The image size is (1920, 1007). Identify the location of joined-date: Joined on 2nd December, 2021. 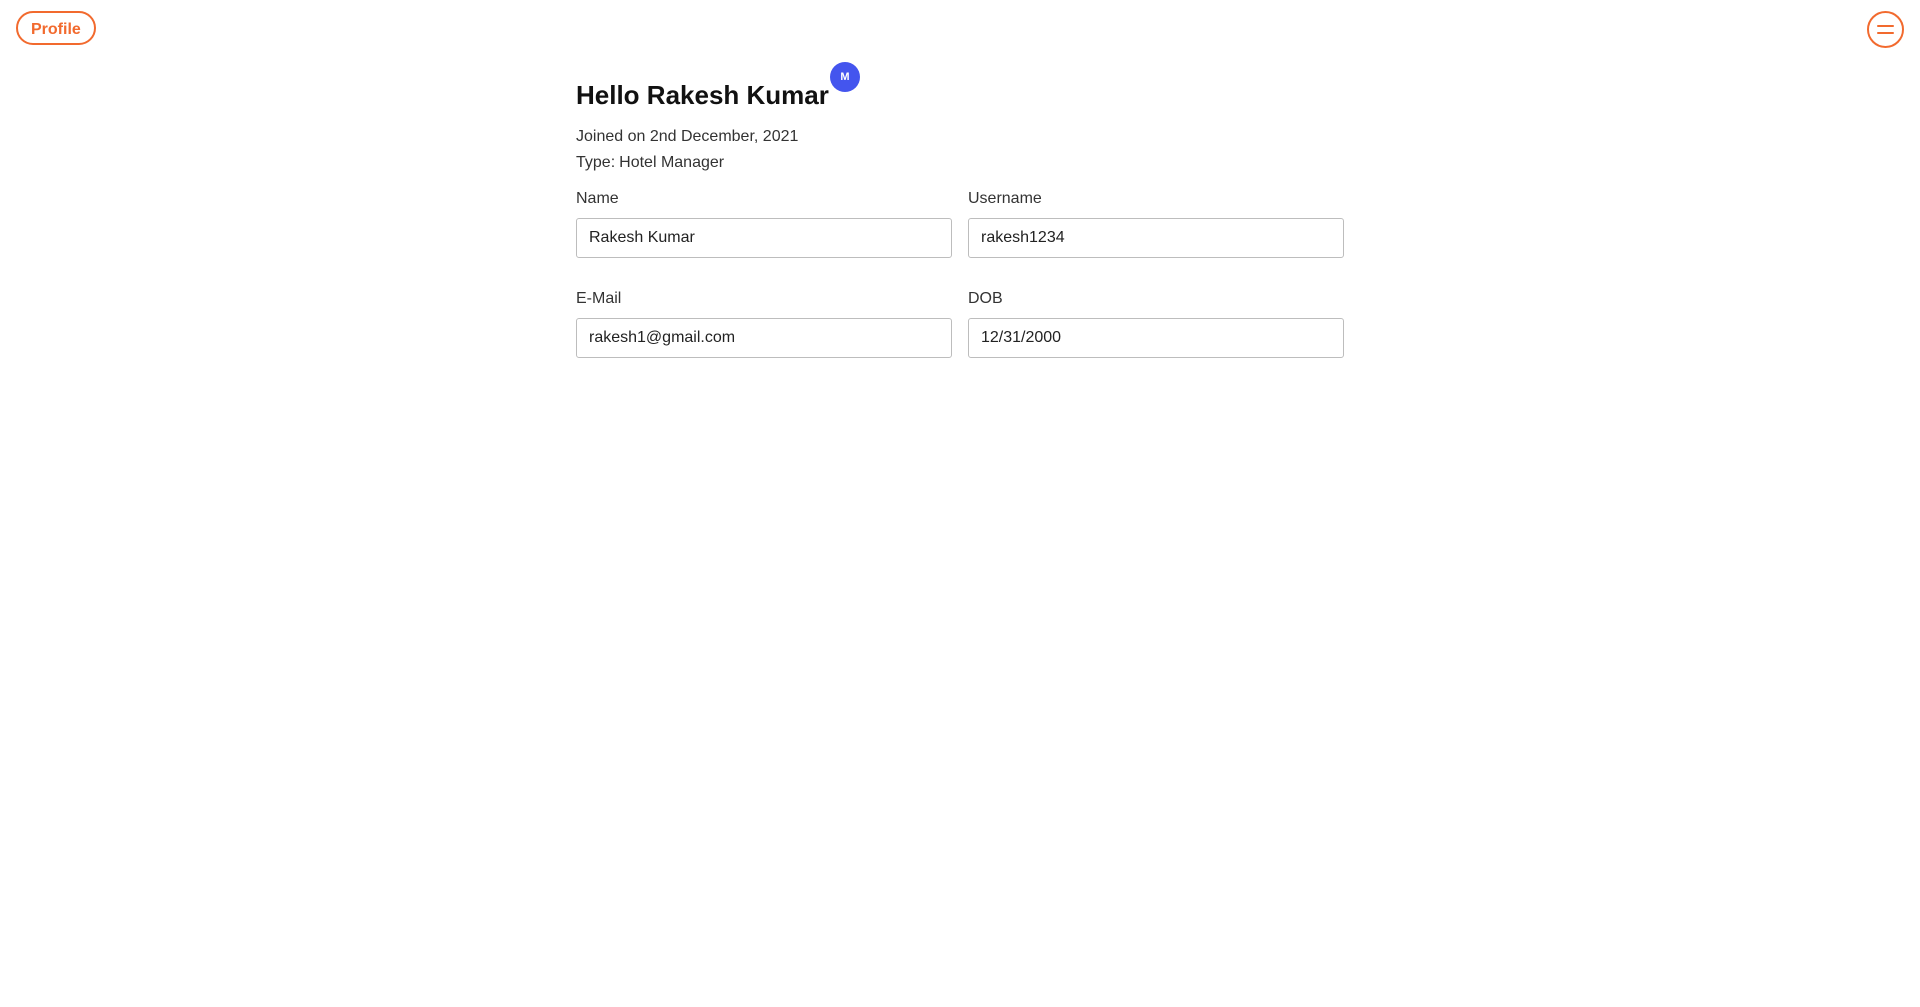
(687, 136).